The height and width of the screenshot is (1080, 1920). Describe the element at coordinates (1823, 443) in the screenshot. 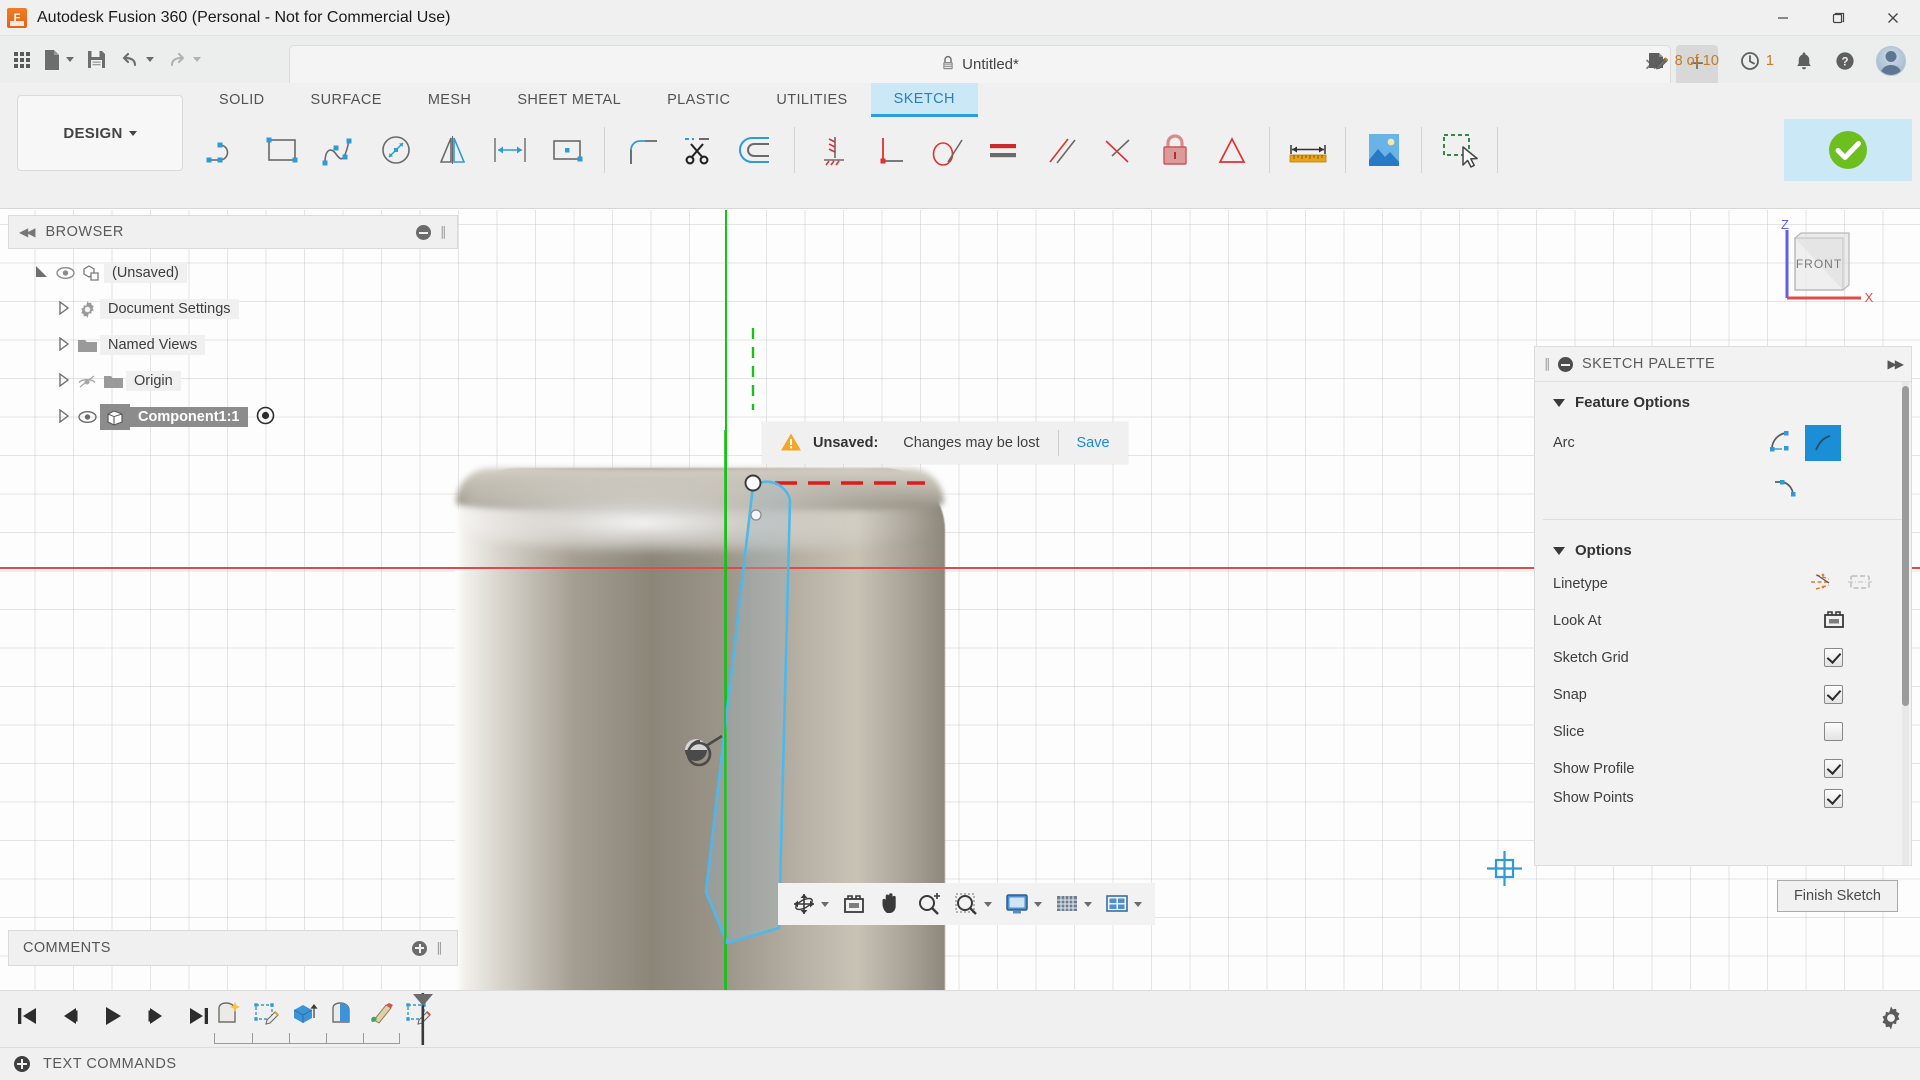

I see `arc-tangent-button-selected` at that location.